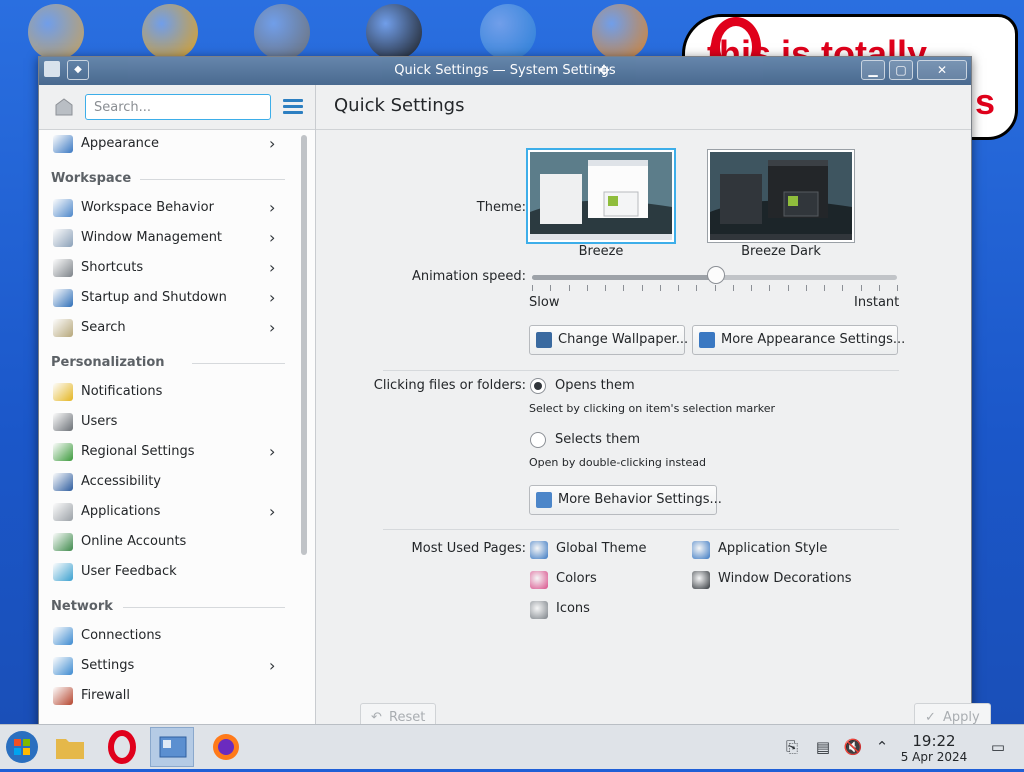  I want to click on hamburger-menu-icon, so click(293, 107).